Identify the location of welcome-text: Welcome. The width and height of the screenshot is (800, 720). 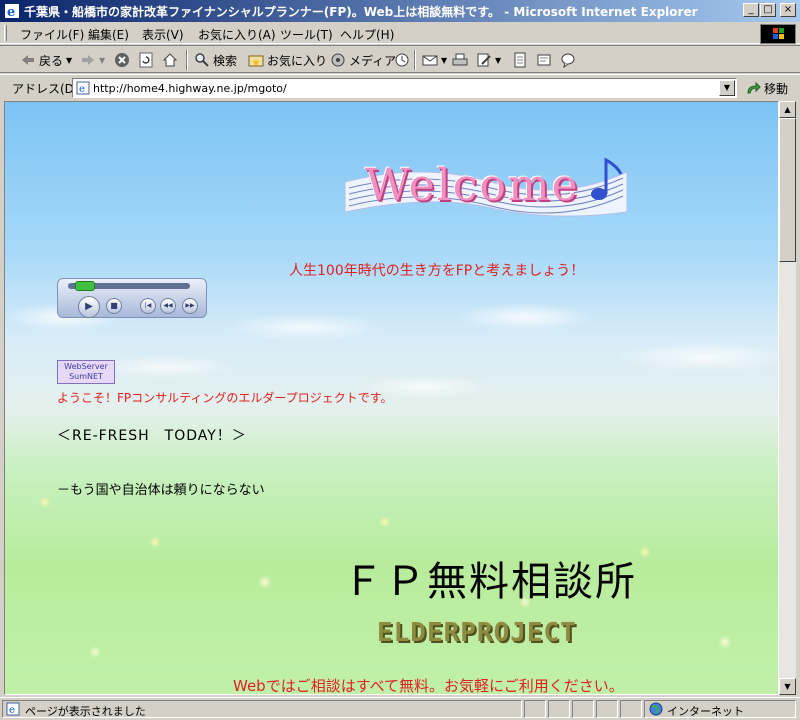
(472, 185).